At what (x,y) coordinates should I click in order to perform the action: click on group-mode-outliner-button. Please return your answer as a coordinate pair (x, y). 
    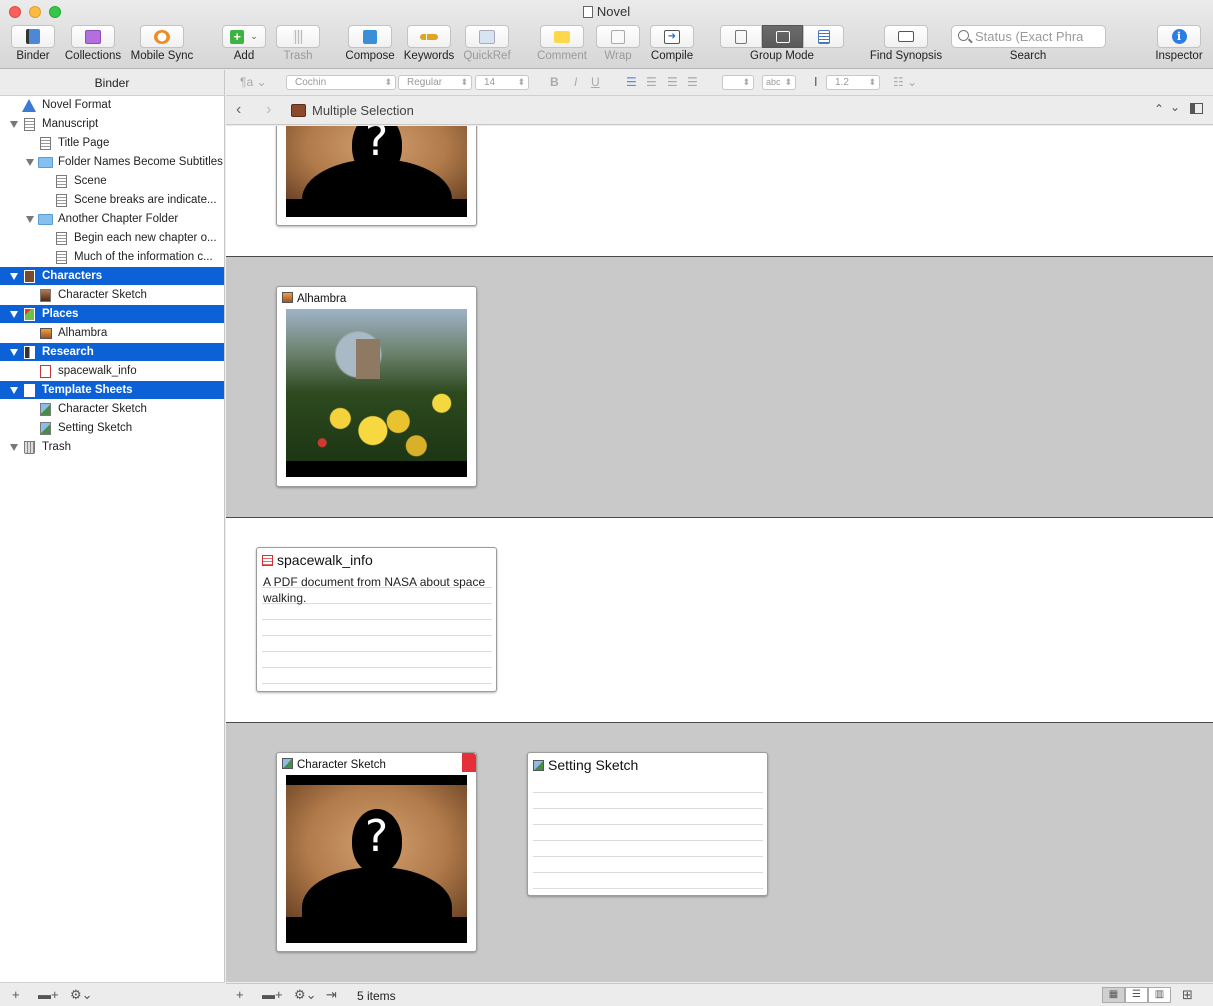
    Looking at the image, I should click on (823, 36).